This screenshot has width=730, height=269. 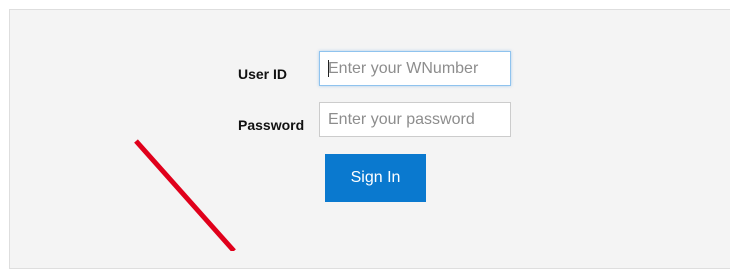 What do you see at coordinates (263, 74) in the screenshot?
I see `user-id-label: User ID` at bounding box center [263, 74].